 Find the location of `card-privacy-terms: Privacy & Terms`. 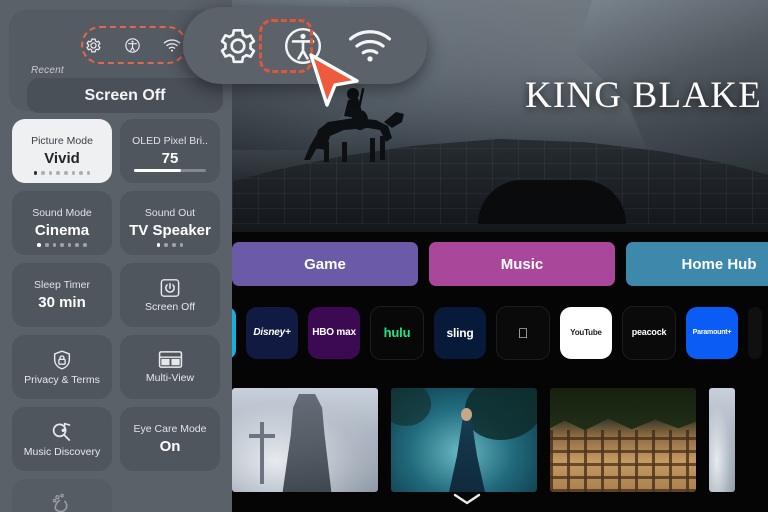

card-privacy-terms: Privacy & Terms is located at coordinates (62, 367).